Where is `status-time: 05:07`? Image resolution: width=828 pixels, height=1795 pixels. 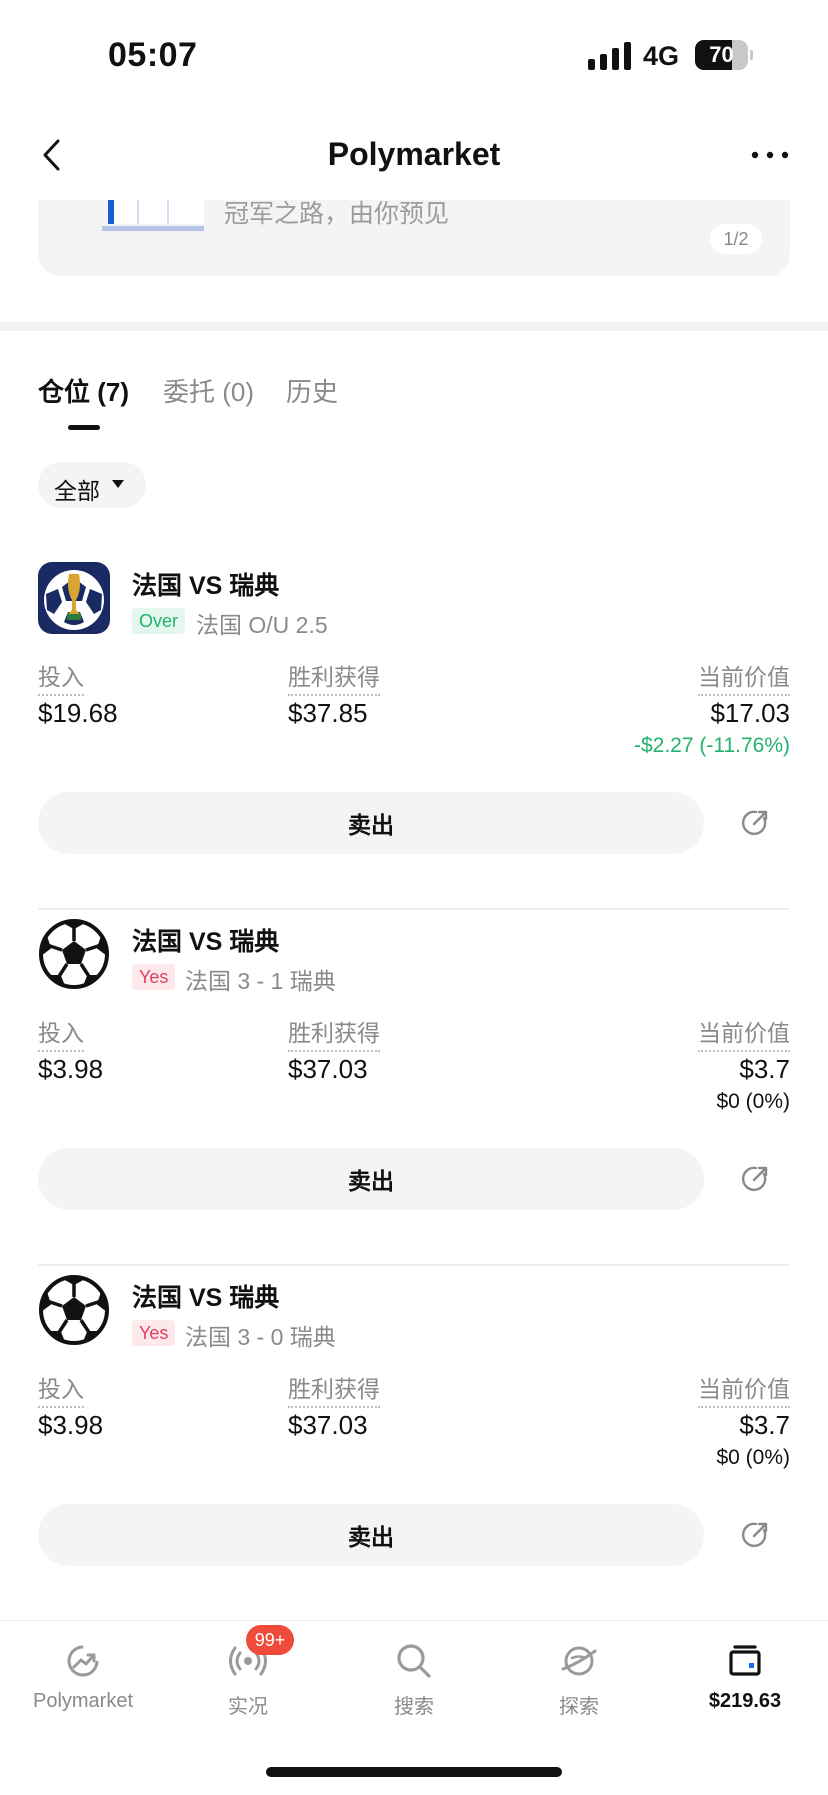 status-time: 05:07 is located at coordinates (153, 55).